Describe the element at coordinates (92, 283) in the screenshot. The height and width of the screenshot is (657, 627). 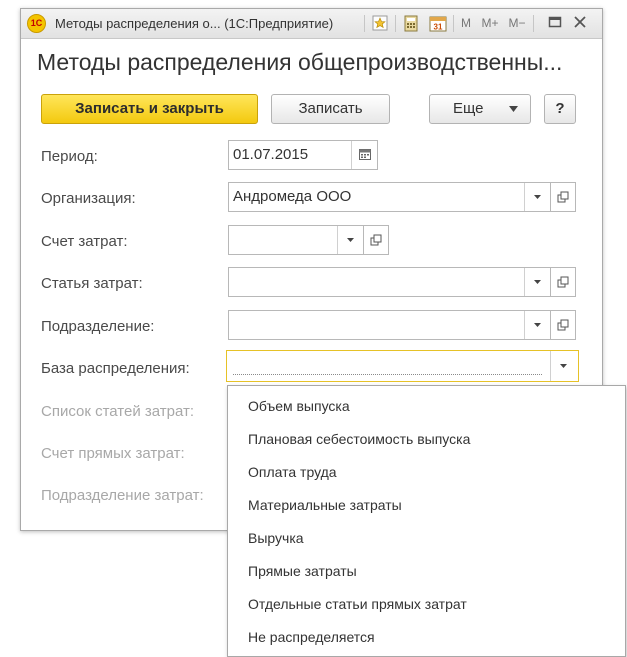
I see `cost-item-label: Статья затрат:` at that location.